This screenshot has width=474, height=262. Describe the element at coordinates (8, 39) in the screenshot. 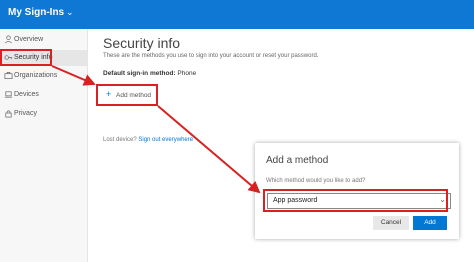

I see `person-icon` at that location.